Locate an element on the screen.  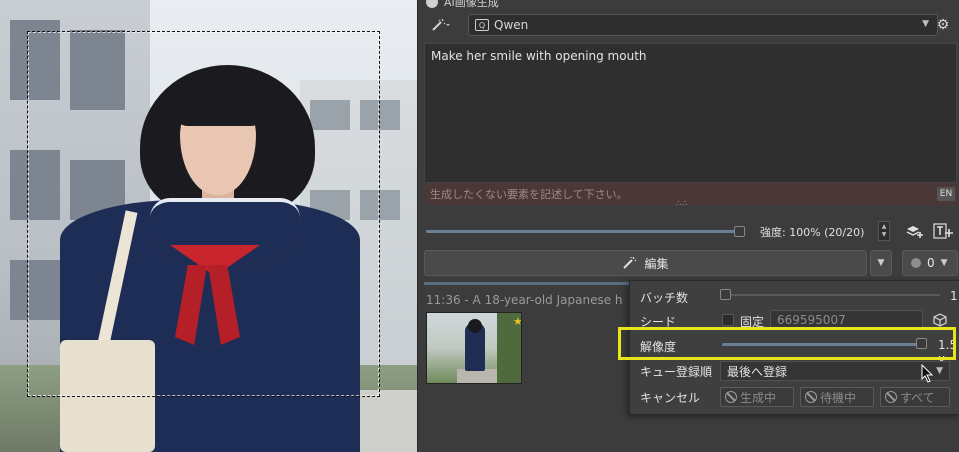
edit-button: 編集 is located at coordinates (645, 263).